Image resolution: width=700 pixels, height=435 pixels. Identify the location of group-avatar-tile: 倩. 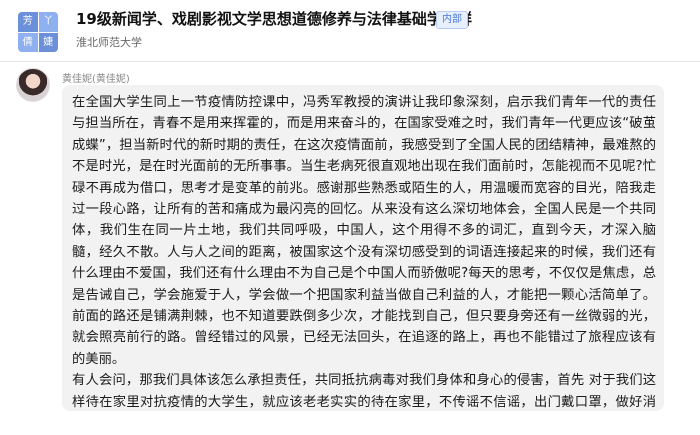
(28, 42).